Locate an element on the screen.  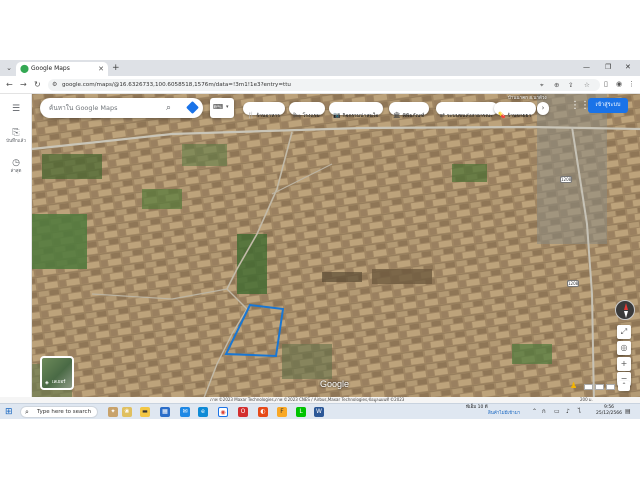
back-arrow-icon: ← is located at coordinates (9, 84).